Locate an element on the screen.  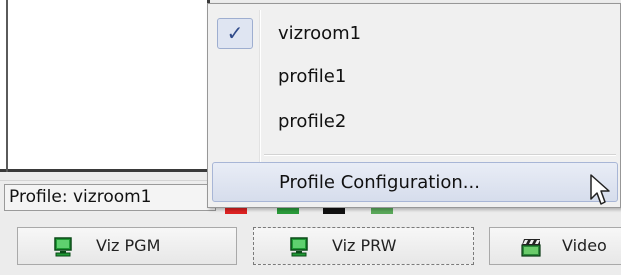
clapperboard-icon is located at coordinates (531, 248).